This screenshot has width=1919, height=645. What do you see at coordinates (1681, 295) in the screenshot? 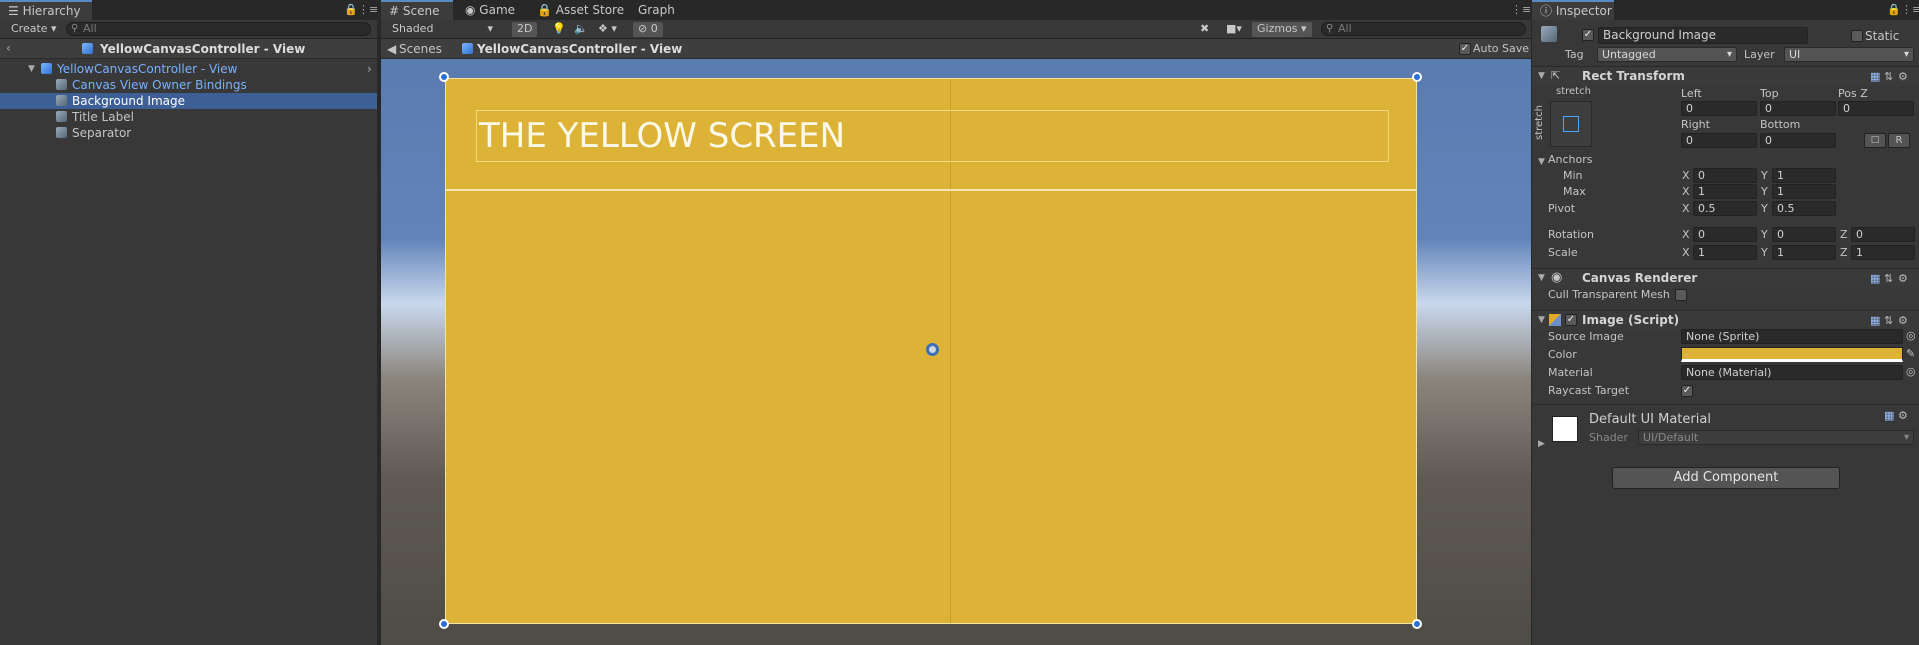
I see `cull-checkbox` at bounding box center [1681, 295].